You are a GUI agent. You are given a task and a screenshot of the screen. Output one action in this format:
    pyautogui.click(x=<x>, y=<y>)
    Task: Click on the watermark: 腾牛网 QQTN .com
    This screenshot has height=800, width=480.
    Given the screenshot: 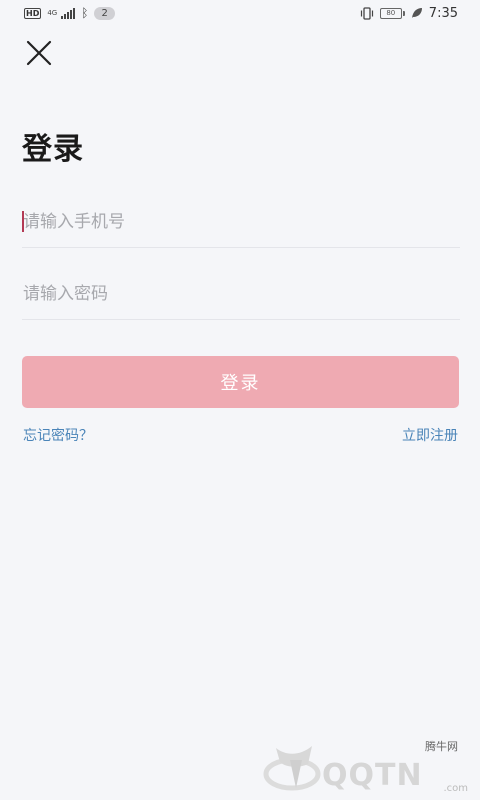 What is the action you would take?
    pyautogui.click(x=367, y=767)
    